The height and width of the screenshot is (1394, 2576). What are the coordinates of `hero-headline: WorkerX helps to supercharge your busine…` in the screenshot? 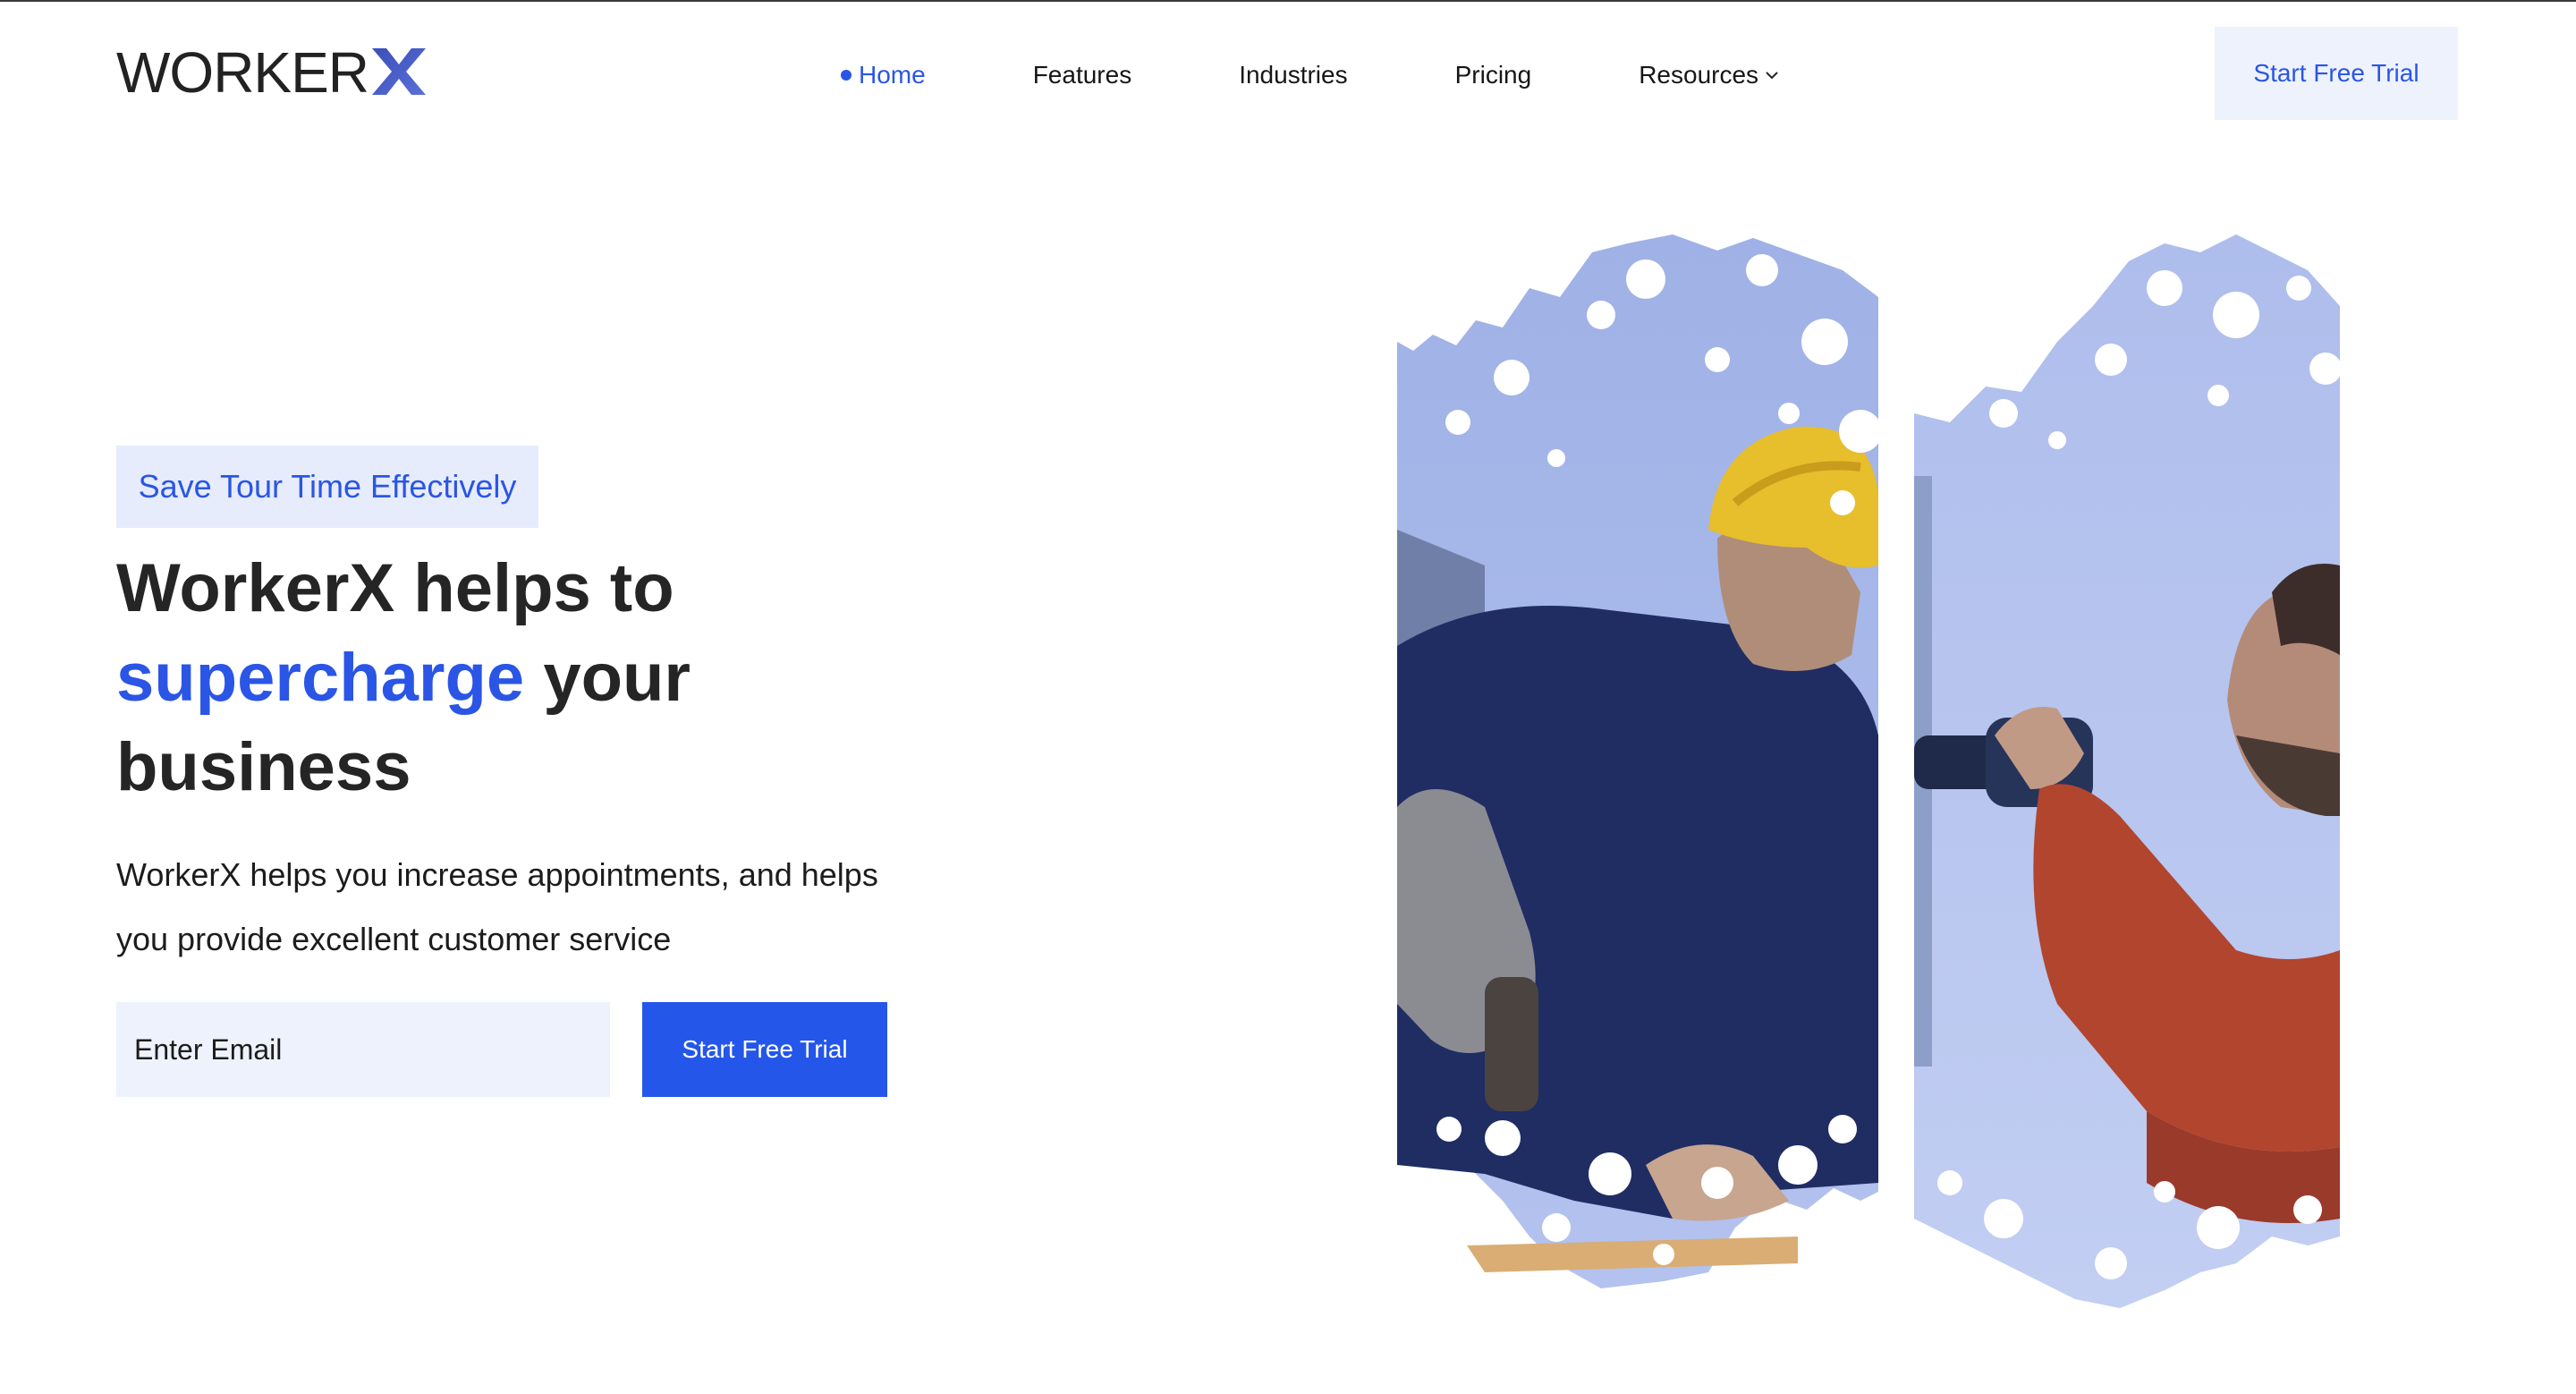 It's located at (518, 678).